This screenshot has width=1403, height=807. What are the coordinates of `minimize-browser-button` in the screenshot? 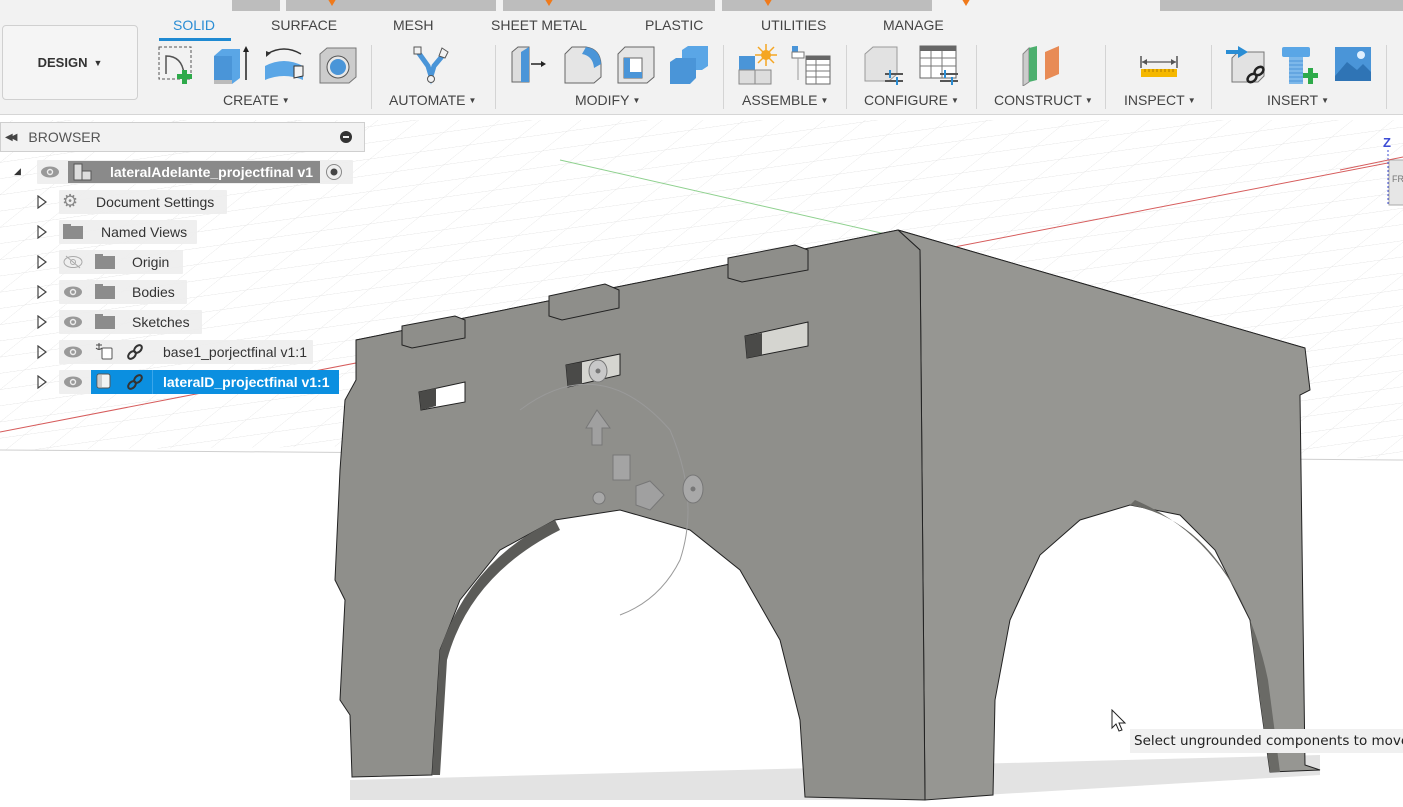 It's located at (346, 137).